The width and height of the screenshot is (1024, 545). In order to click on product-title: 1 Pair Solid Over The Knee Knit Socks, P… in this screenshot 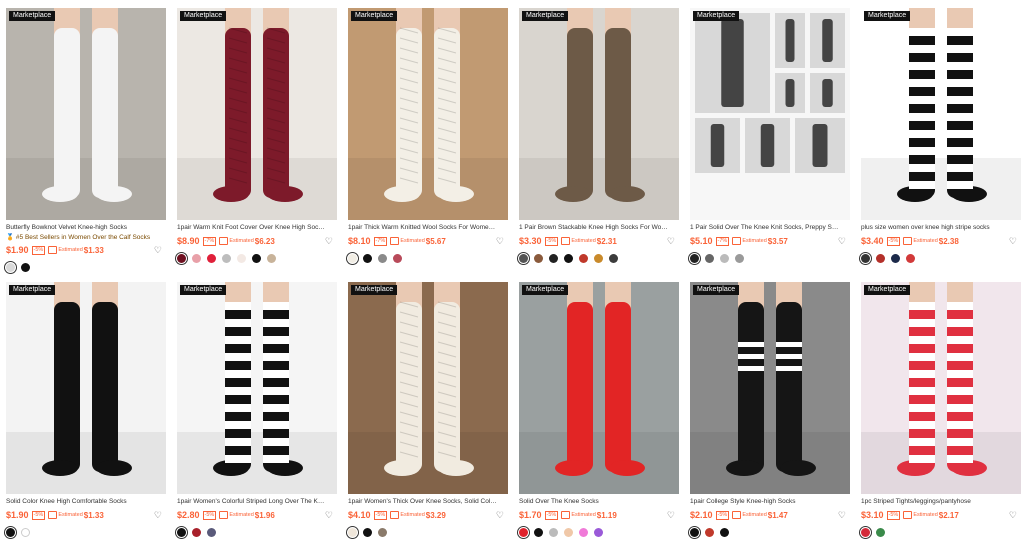, I will do `click(765, 228)`.